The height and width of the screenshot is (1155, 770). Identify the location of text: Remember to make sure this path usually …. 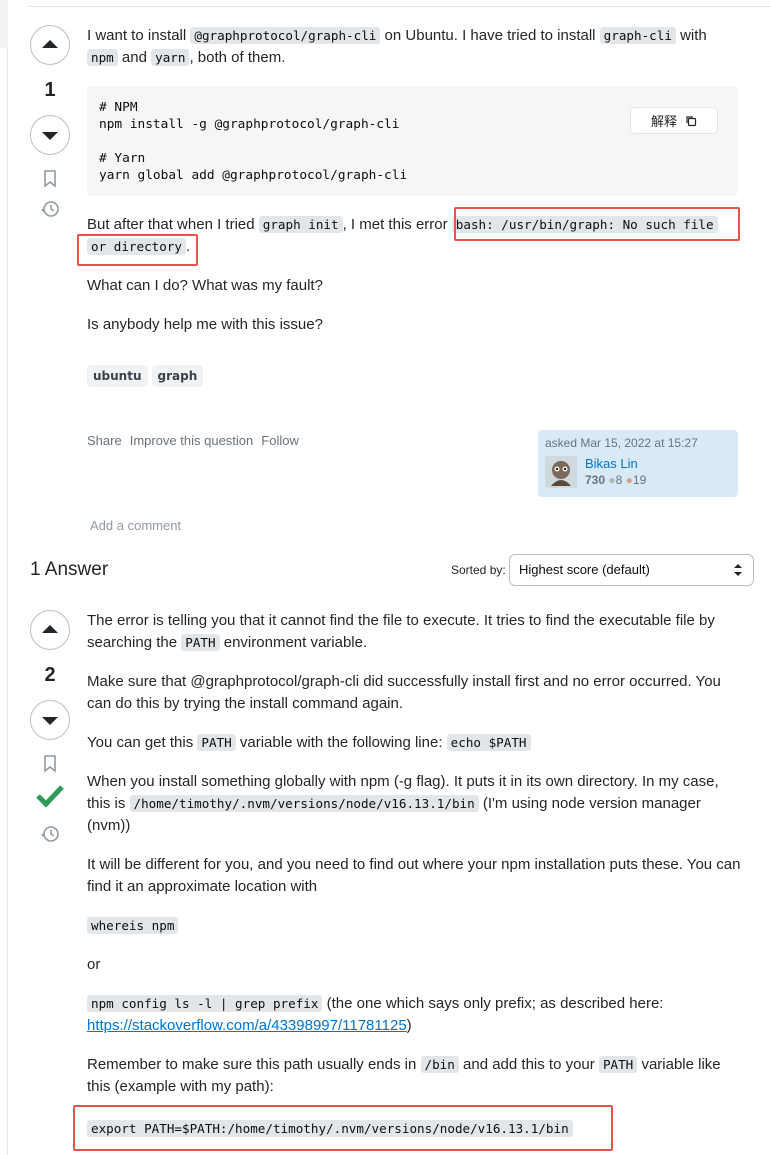
(254, 1064).